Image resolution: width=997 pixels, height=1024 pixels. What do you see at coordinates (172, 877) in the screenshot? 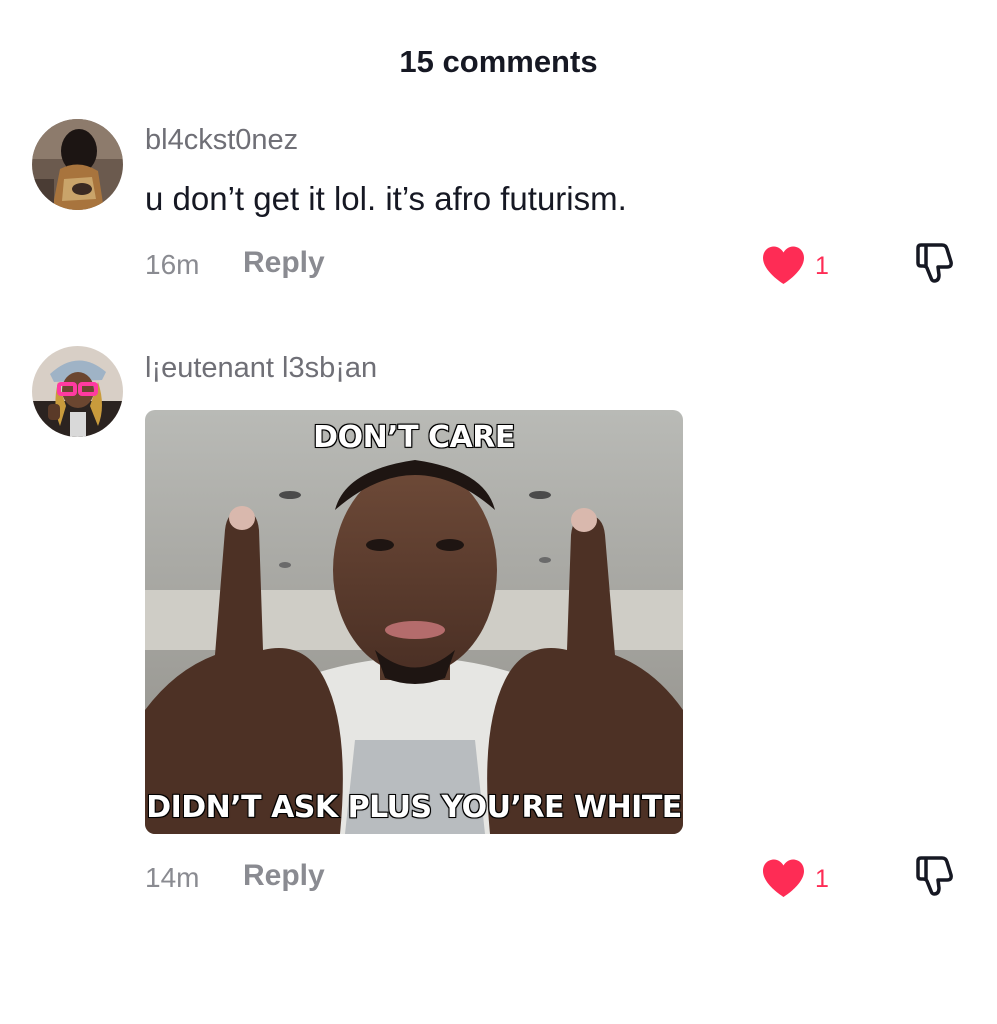
I see `comment-timestamp: 14m` at bounding box center [172, 877].